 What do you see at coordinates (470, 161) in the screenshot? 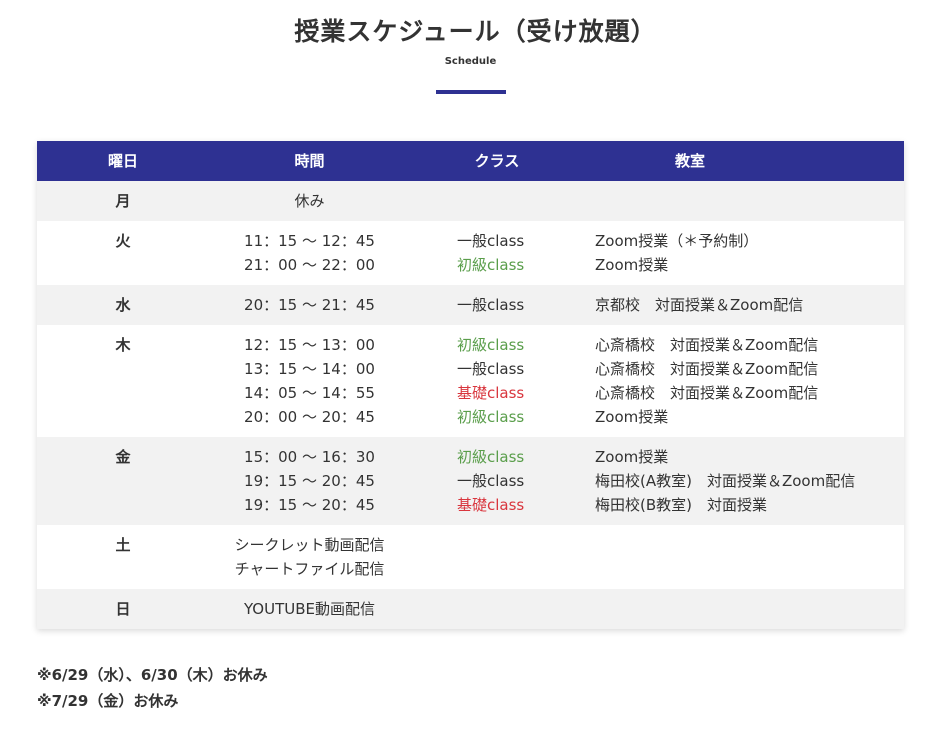
I see `table-header: 曜日 時間 クラス 教室` at bounding box center [470, 161].